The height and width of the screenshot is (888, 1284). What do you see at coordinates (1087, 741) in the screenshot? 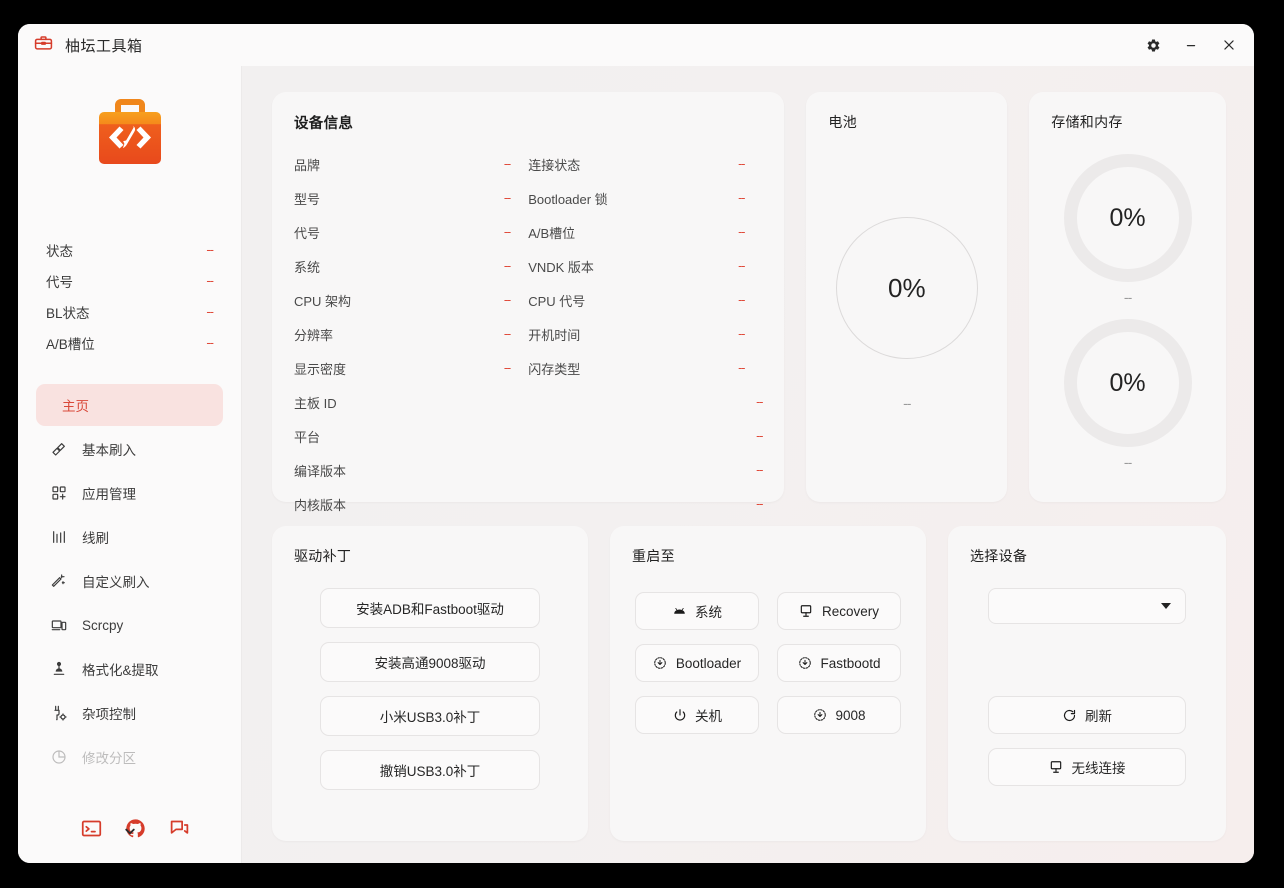
I see `device-select-actions: 刷新 无线连接` at bounding box center [1087, 741].